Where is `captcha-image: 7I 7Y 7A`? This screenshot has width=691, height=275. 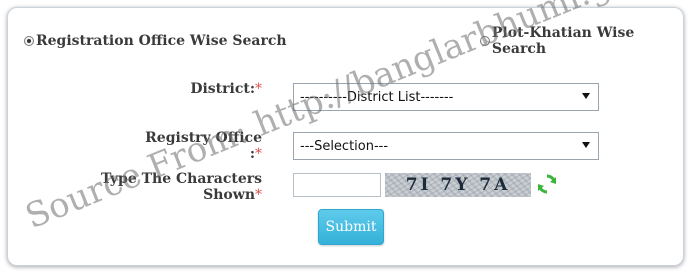
captcha-image: 7I 7Y 7A is located at coordinates (458, 185).